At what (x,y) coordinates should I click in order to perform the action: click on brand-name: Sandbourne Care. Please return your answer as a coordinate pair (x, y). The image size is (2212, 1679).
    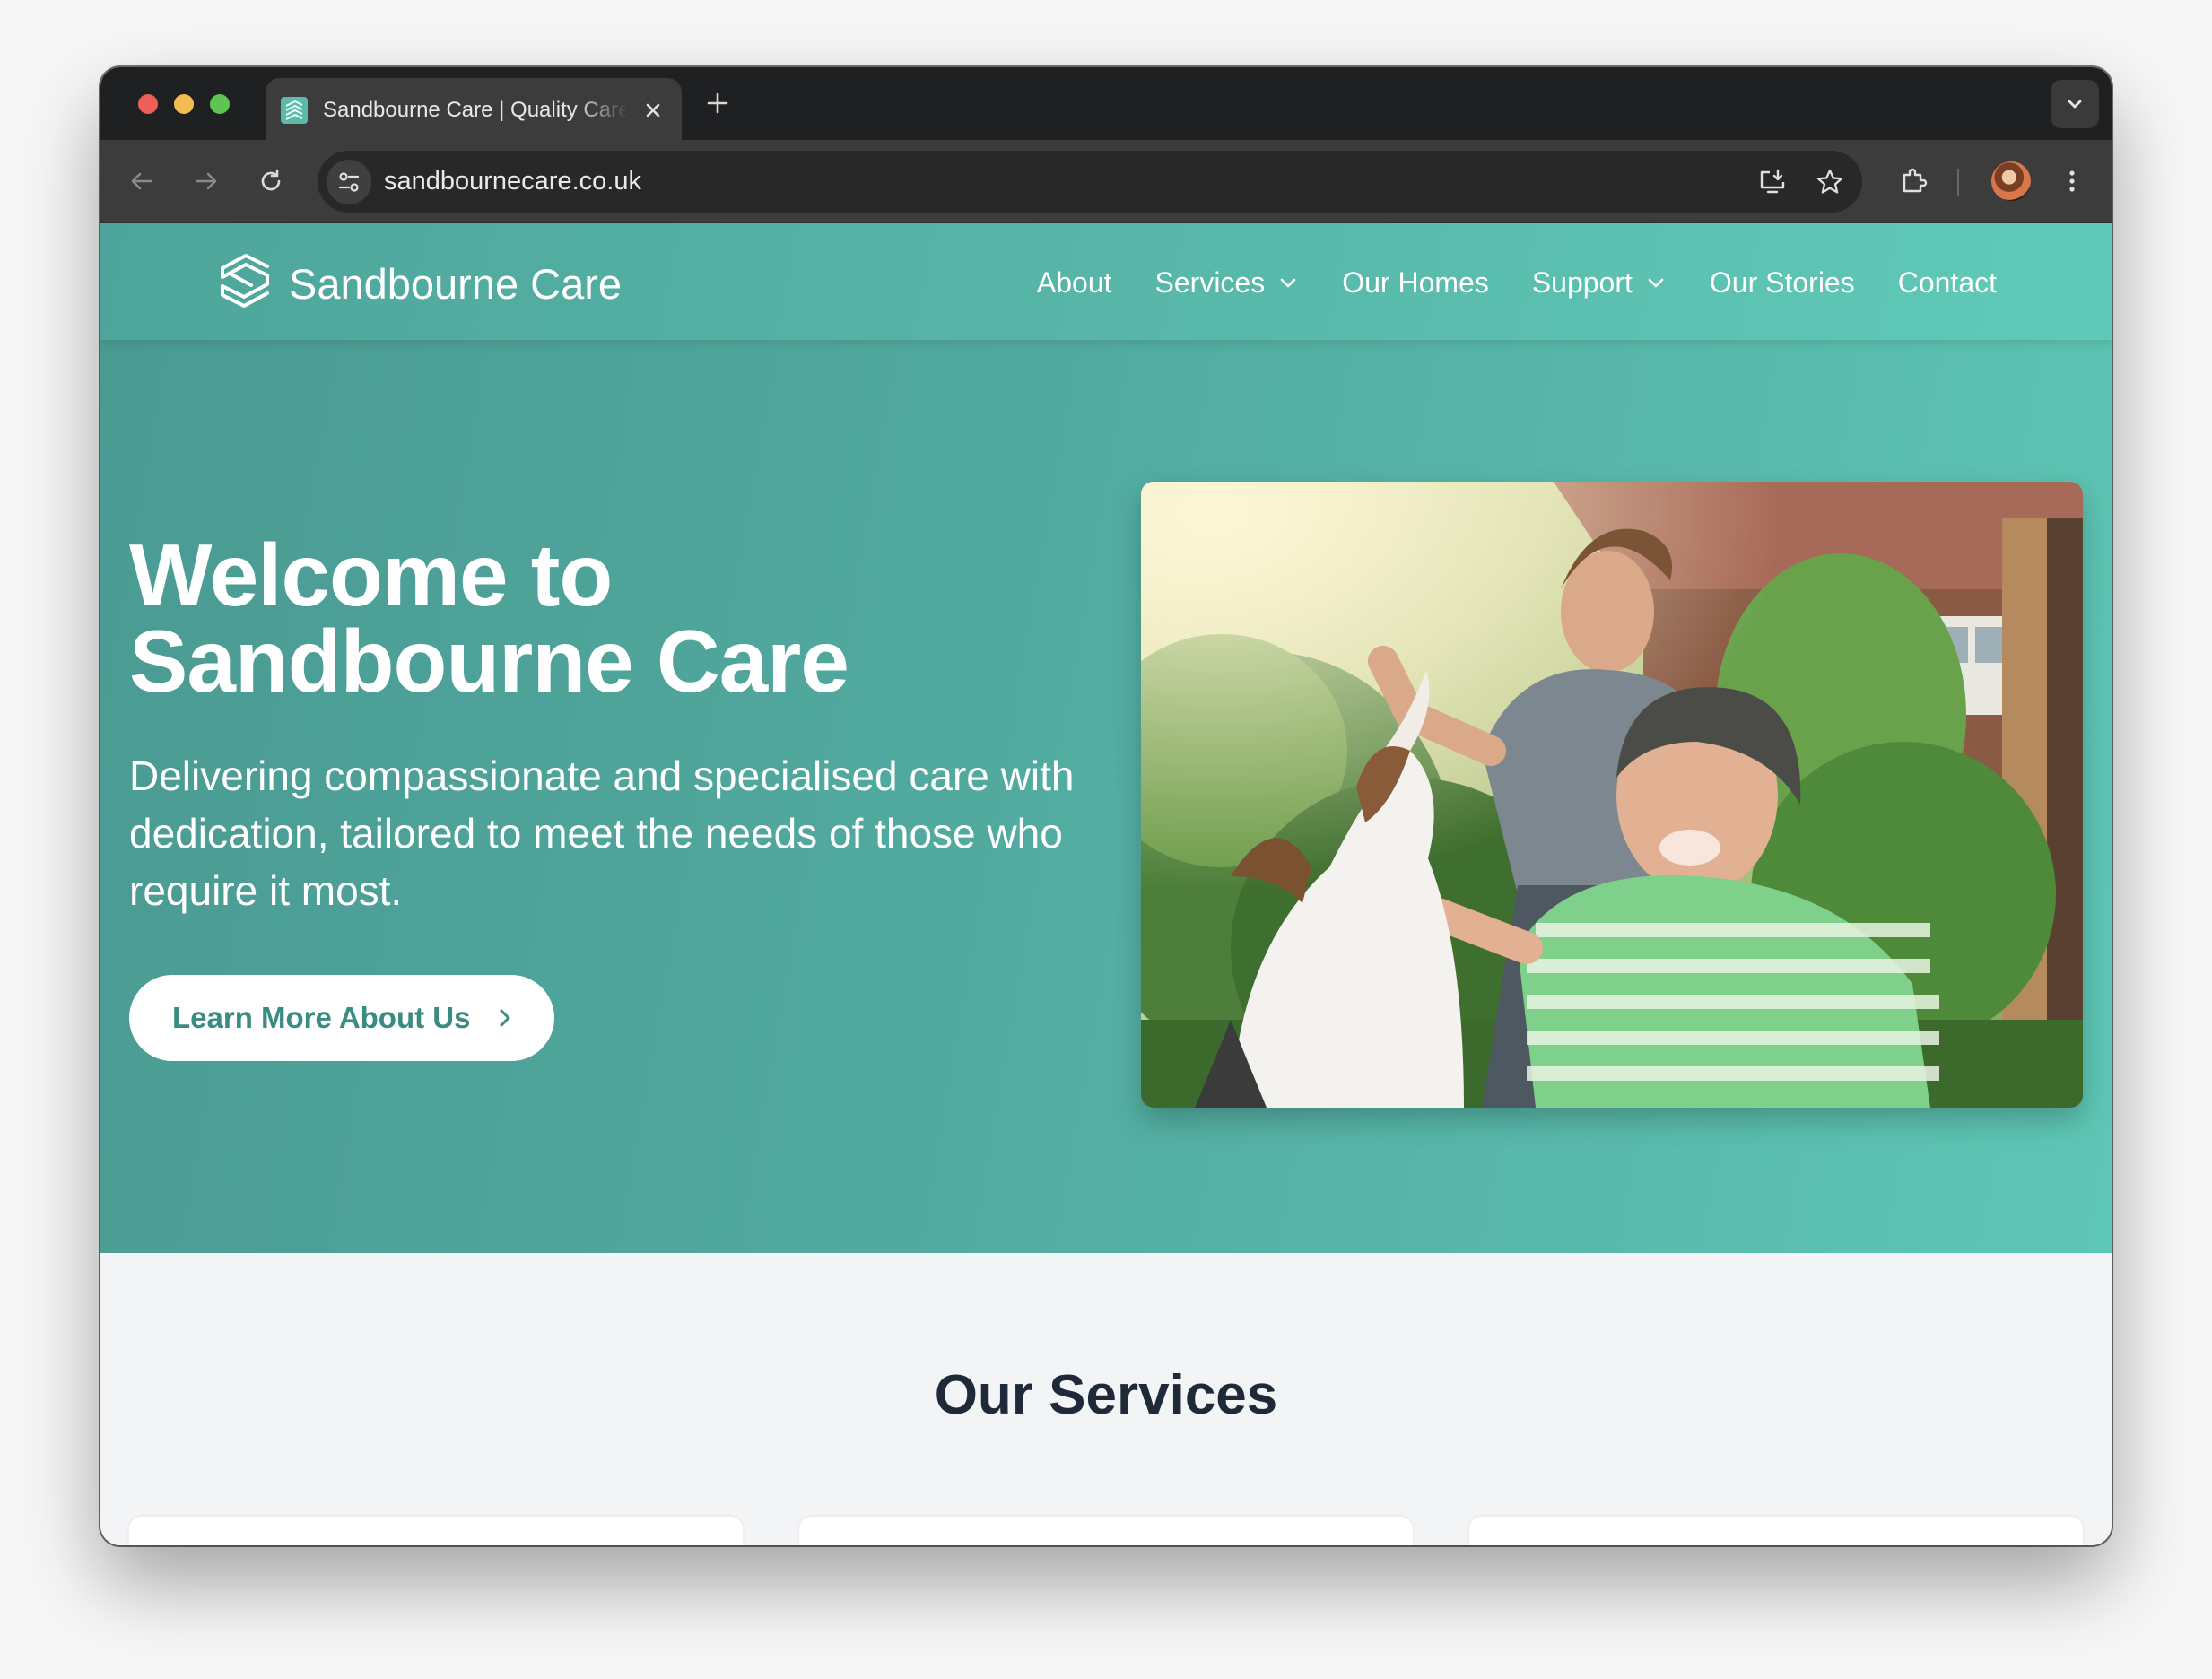
    Looking at the image, I should click on (455, 284).